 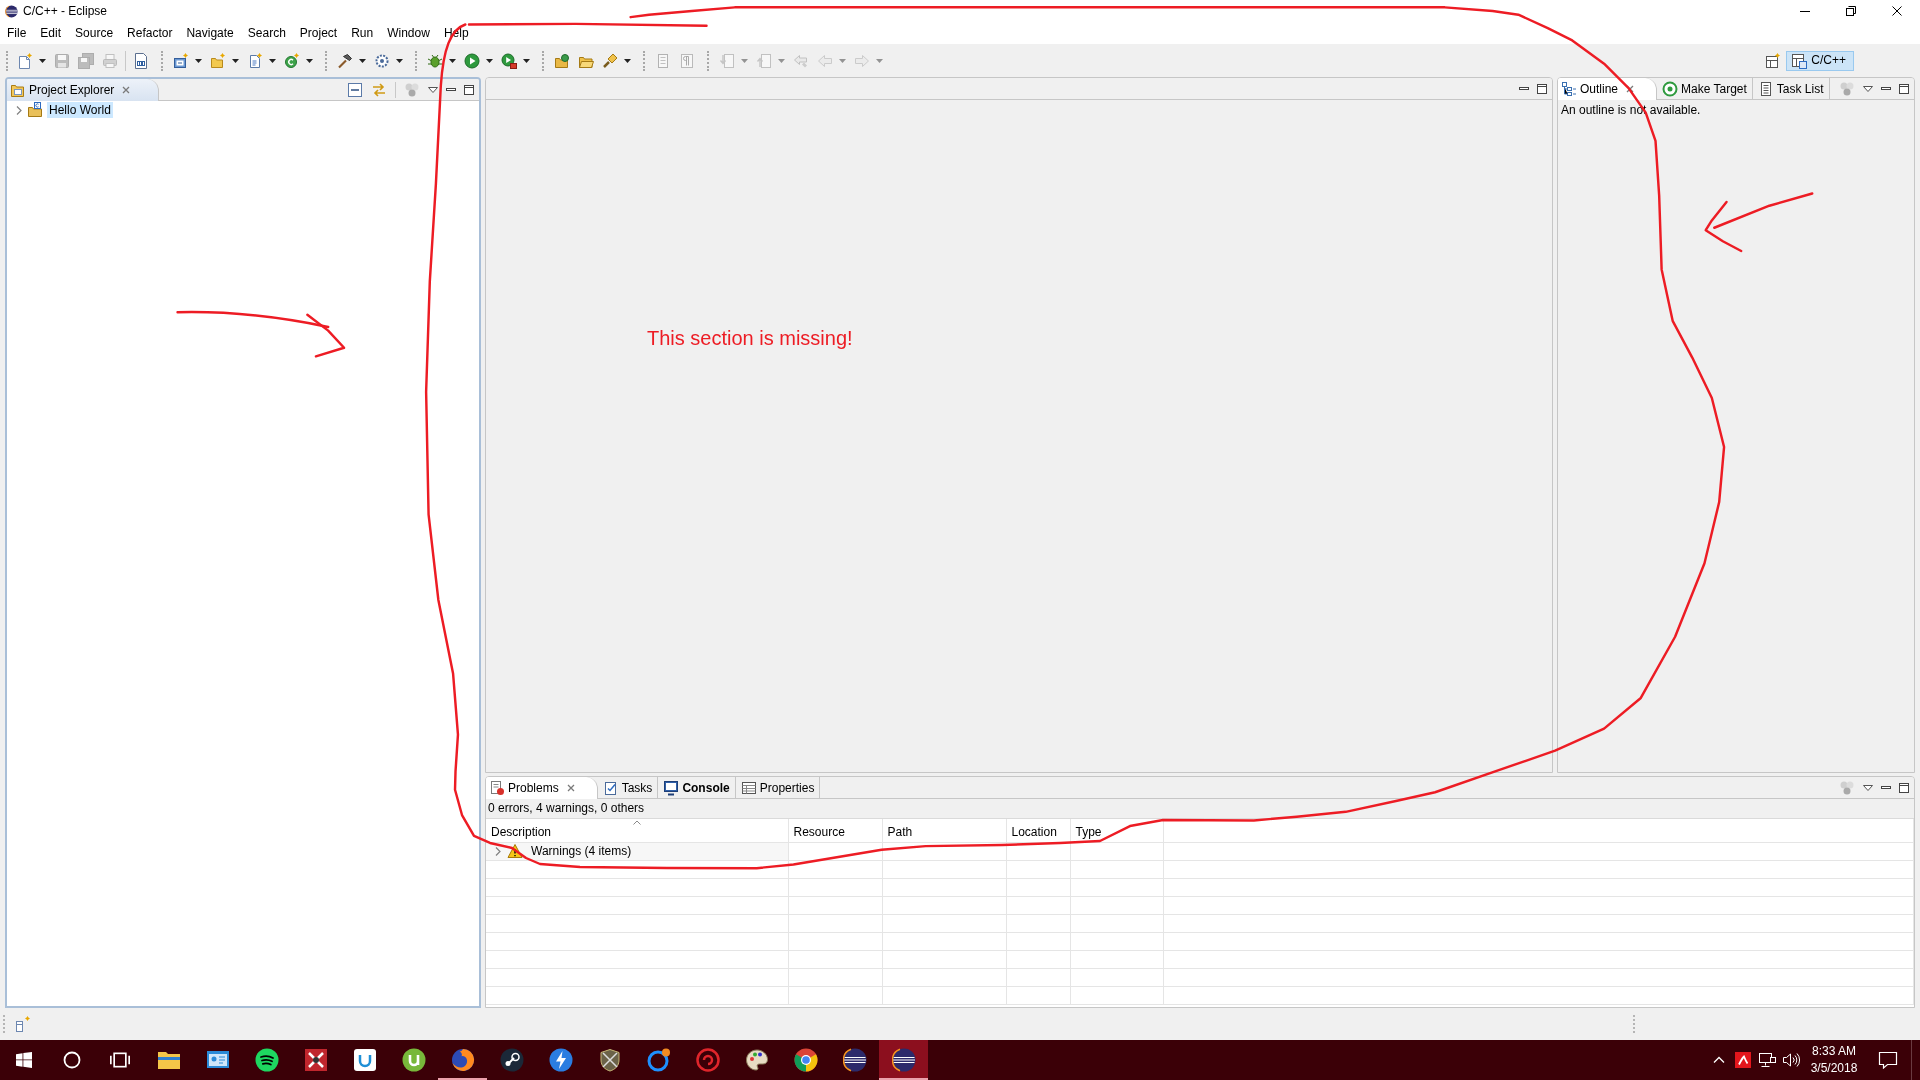 What do you see at coordinates (944, 830) in the screenshot?
I see `column-header: Path` at bounding box center [944, 830].